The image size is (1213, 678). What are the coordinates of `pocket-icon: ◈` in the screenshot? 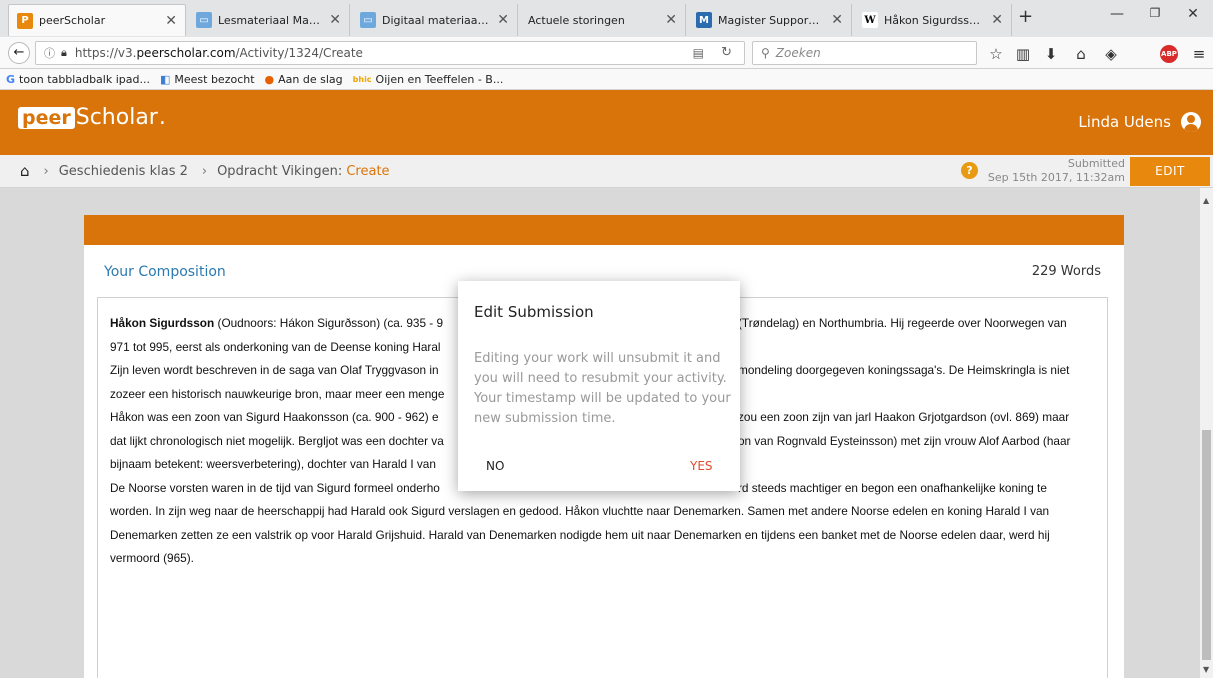 It's located at (1111, 54).